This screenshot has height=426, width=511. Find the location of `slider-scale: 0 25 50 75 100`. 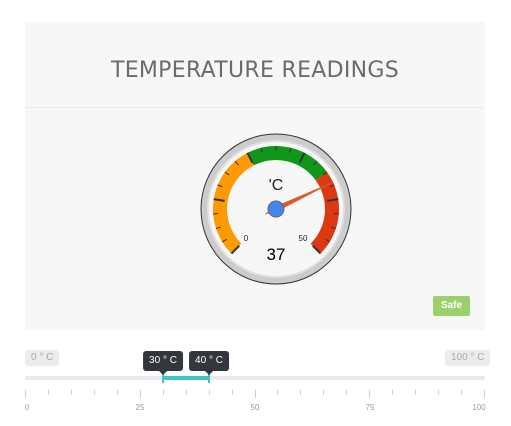

slider-scale: 0 25 50 75 100 is located at coordinates (255, 408).